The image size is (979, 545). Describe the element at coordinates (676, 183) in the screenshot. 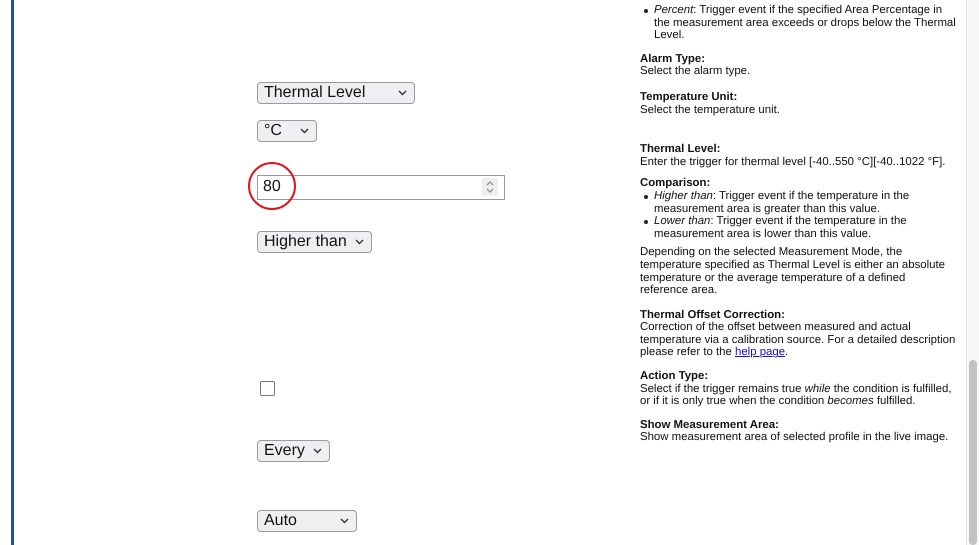

I see `section-heading: Comparison:` at that location.